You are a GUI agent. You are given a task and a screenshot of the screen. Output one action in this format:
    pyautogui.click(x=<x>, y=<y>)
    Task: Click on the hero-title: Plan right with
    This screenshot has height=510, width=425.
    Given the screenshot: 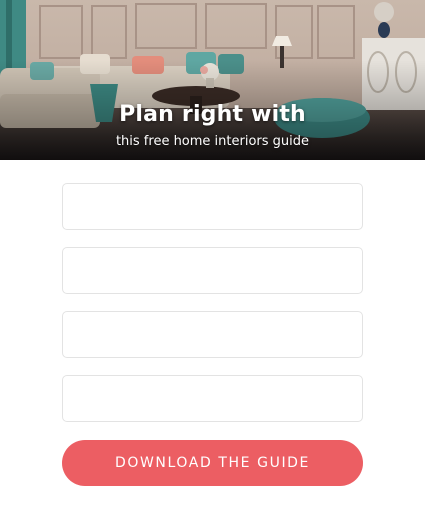 What is the action you would take?
    pyautogui.click(x=212, y=114)
    